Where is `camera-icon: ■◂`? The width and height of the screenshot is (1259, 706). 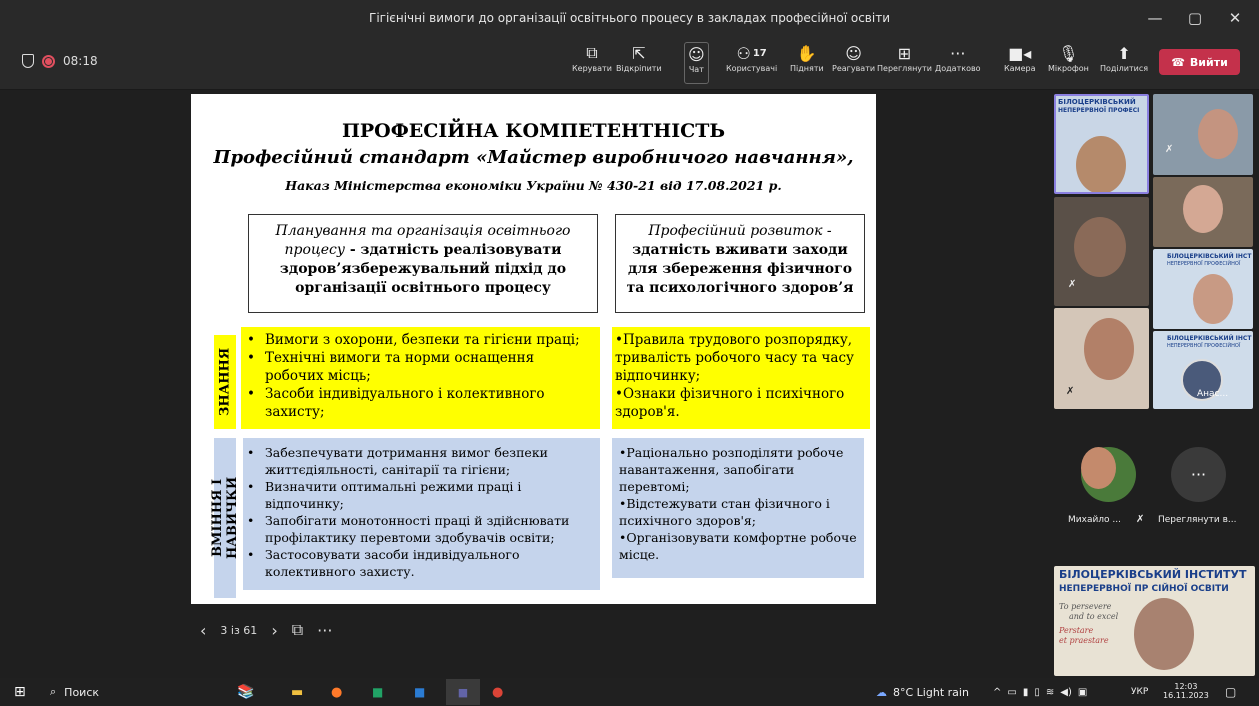
camera-icon: ■◂ is located at coordinates (1020, 53).